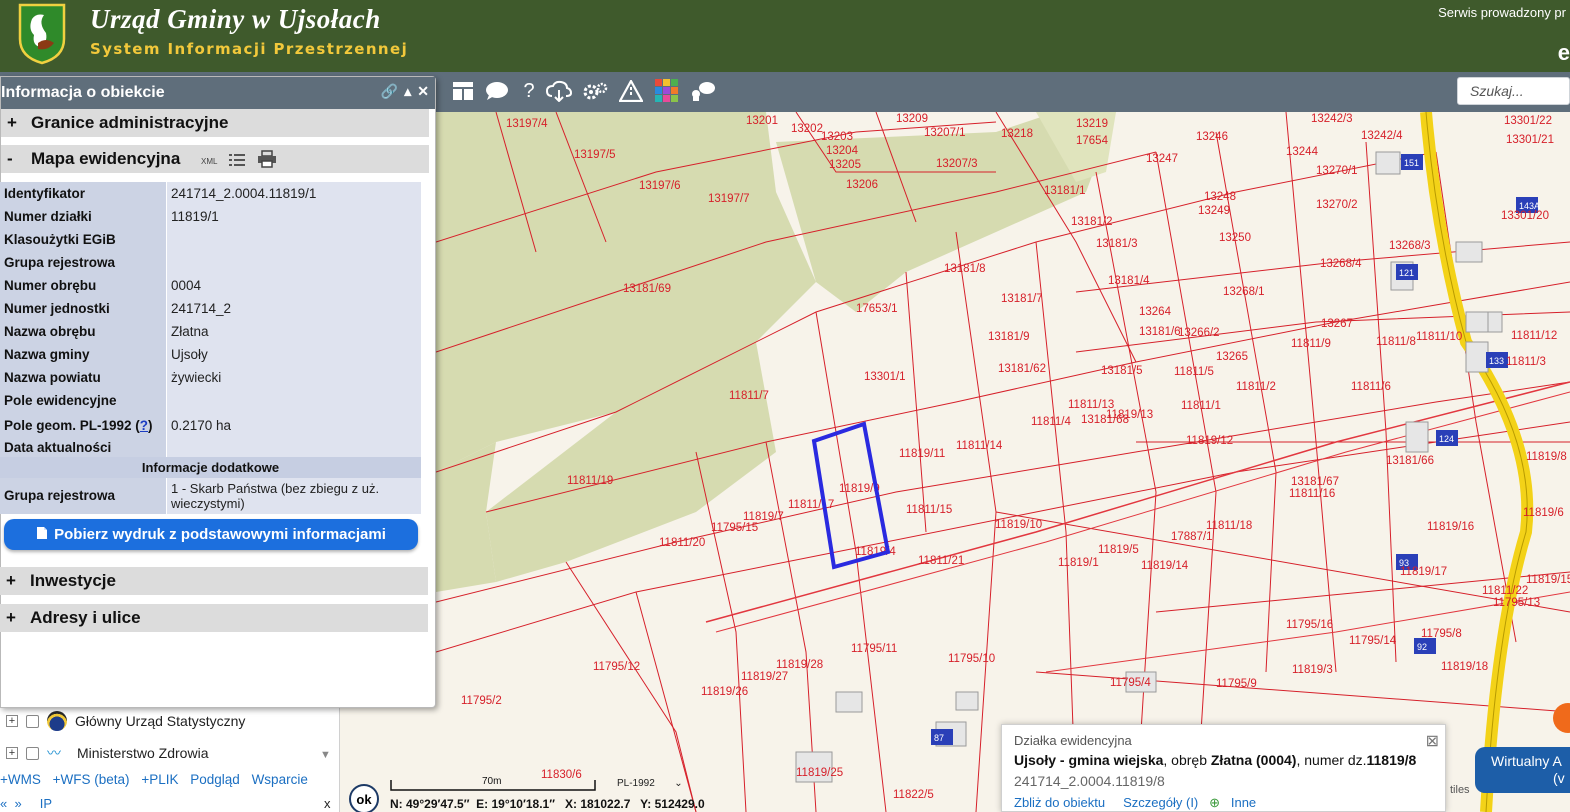 This screenshot has height=812, width=1570. I want to click on print-icon, so click(267, 161).